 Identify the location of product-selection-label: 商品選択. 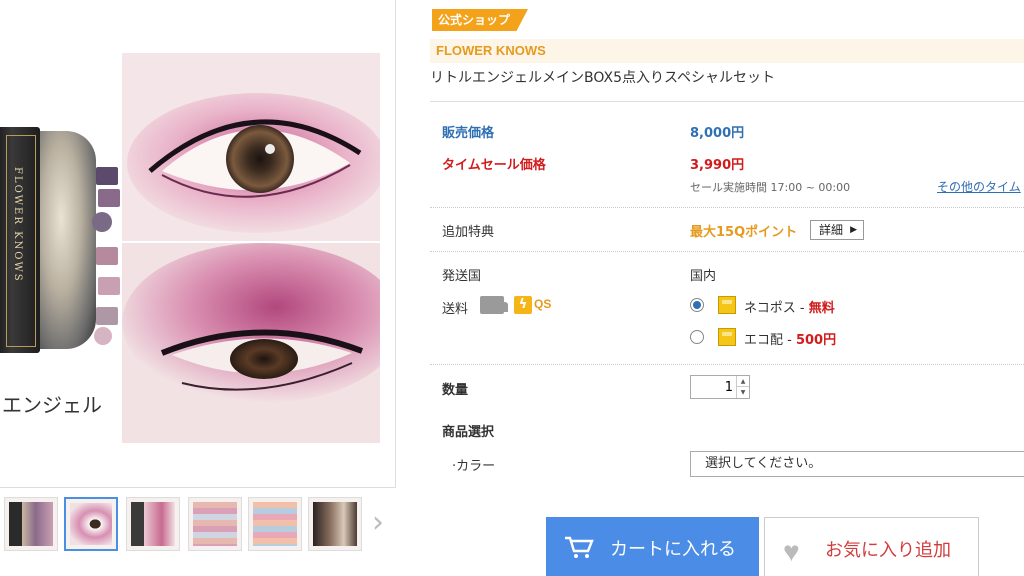
(468, 432).